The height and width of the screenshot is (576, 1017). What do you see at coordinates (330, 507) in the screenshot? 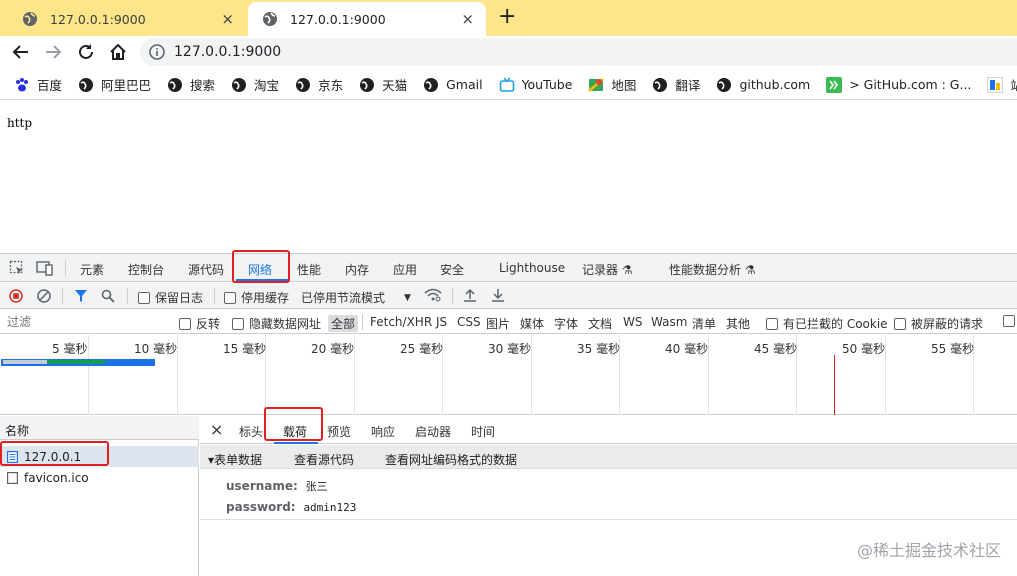
I see `field-value: admin123` at bounding box center [330, 507].